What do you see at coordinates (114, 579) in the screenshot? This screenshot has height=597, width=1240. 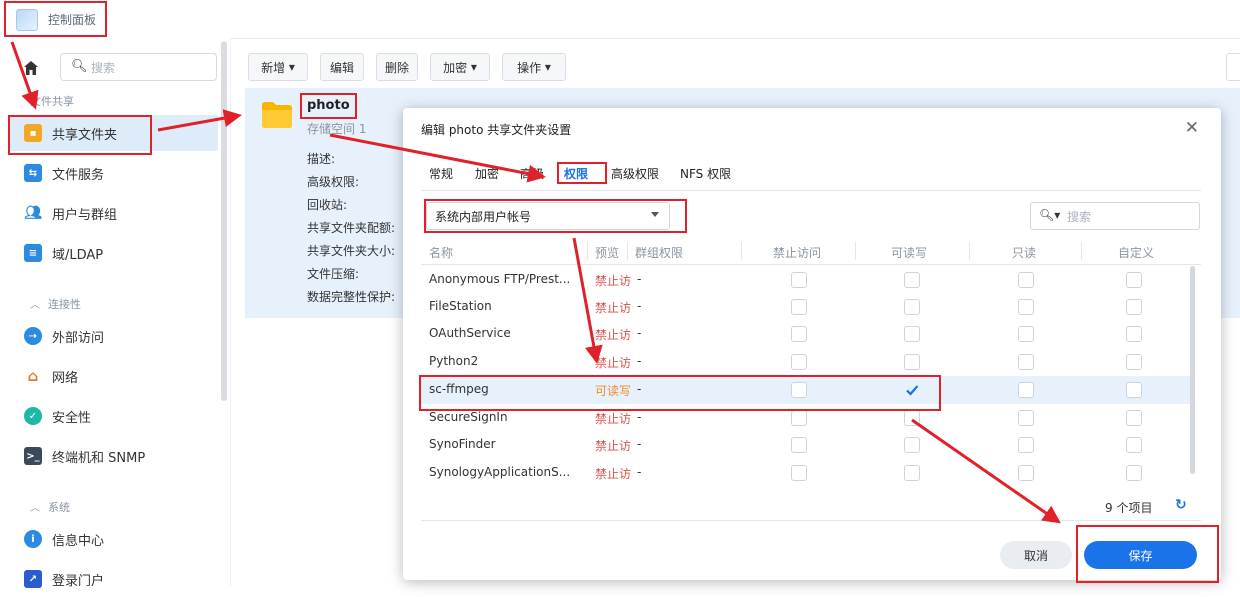 I see `sidebar-item-login-portal: ↗ 登录门户` at bounding box center [114, 579].